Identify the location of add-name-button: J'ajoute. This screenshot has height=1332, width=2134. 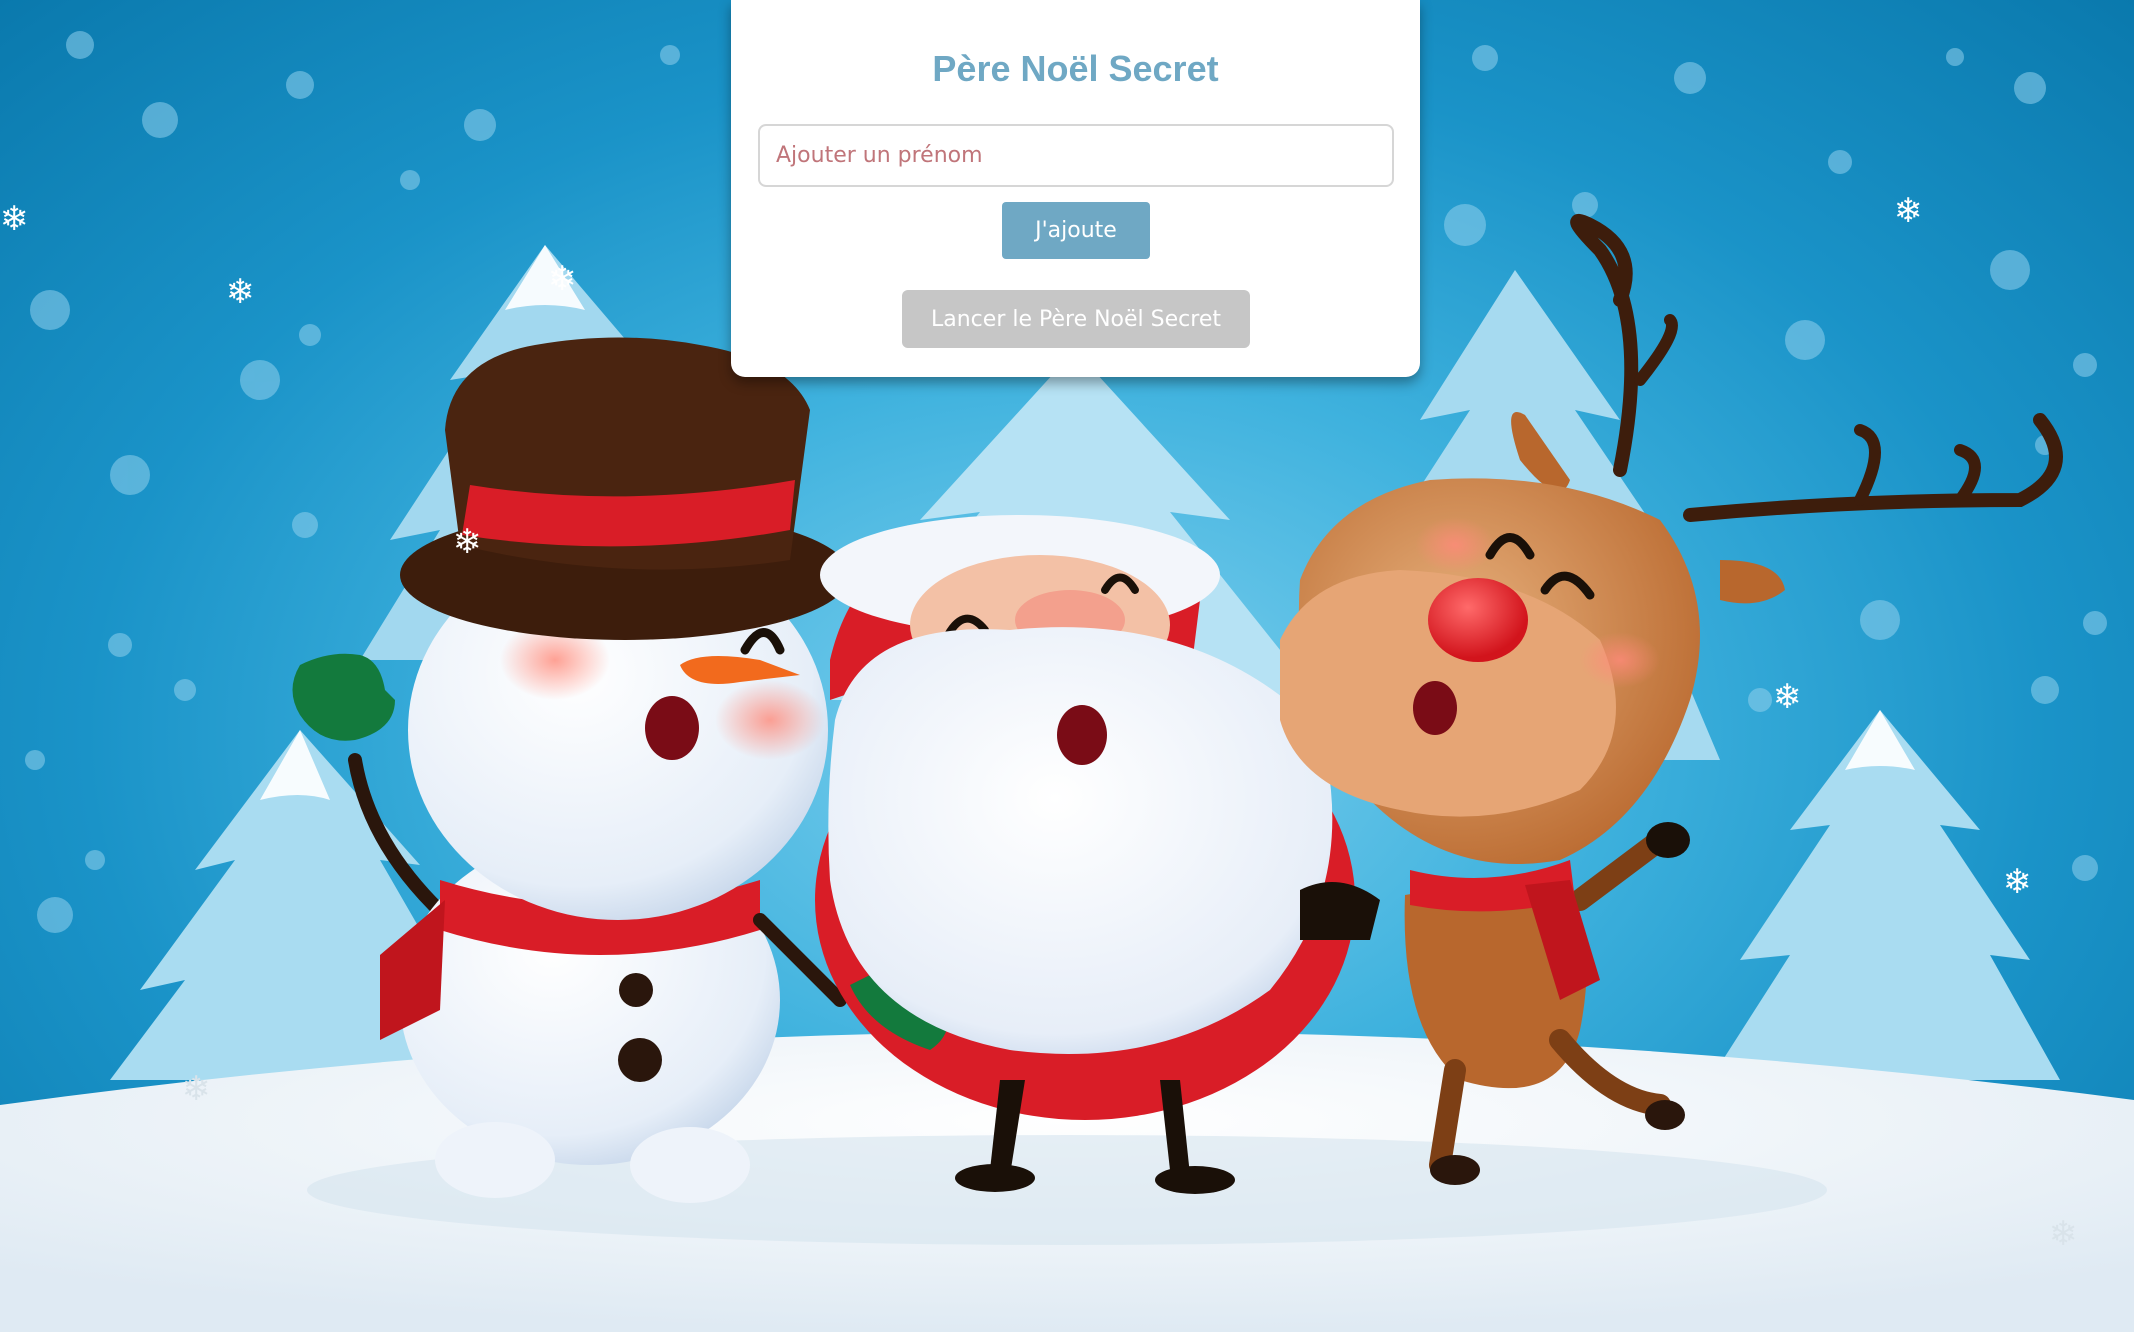
(1076, 230).